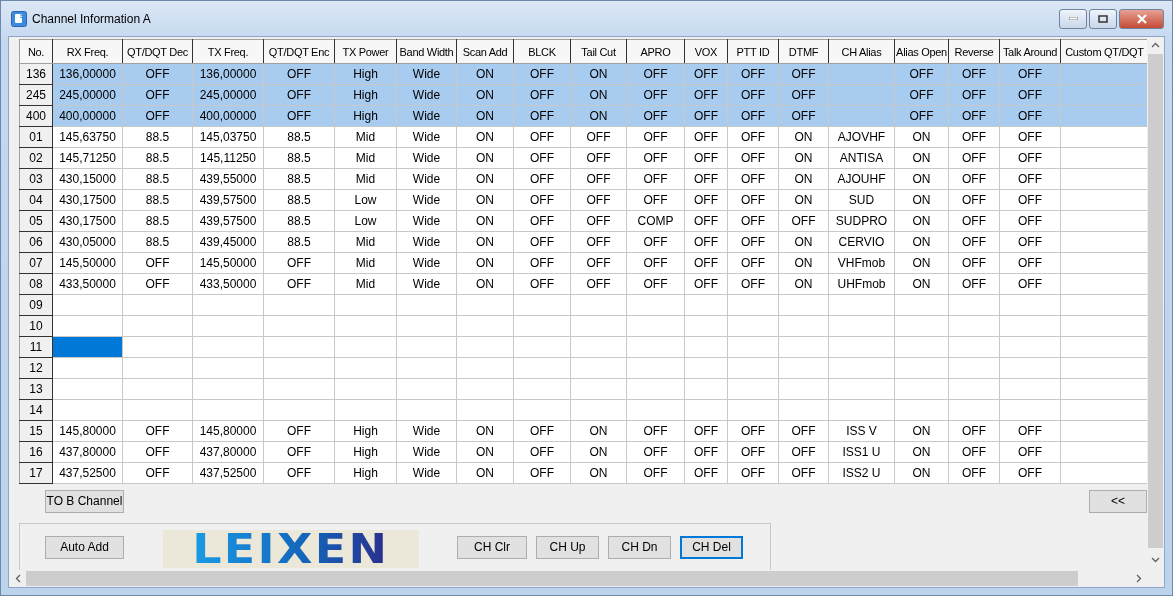  Describe the element at coordinates (753, 51) in the screenshot. I see `column-header: PTT ID` at that location.